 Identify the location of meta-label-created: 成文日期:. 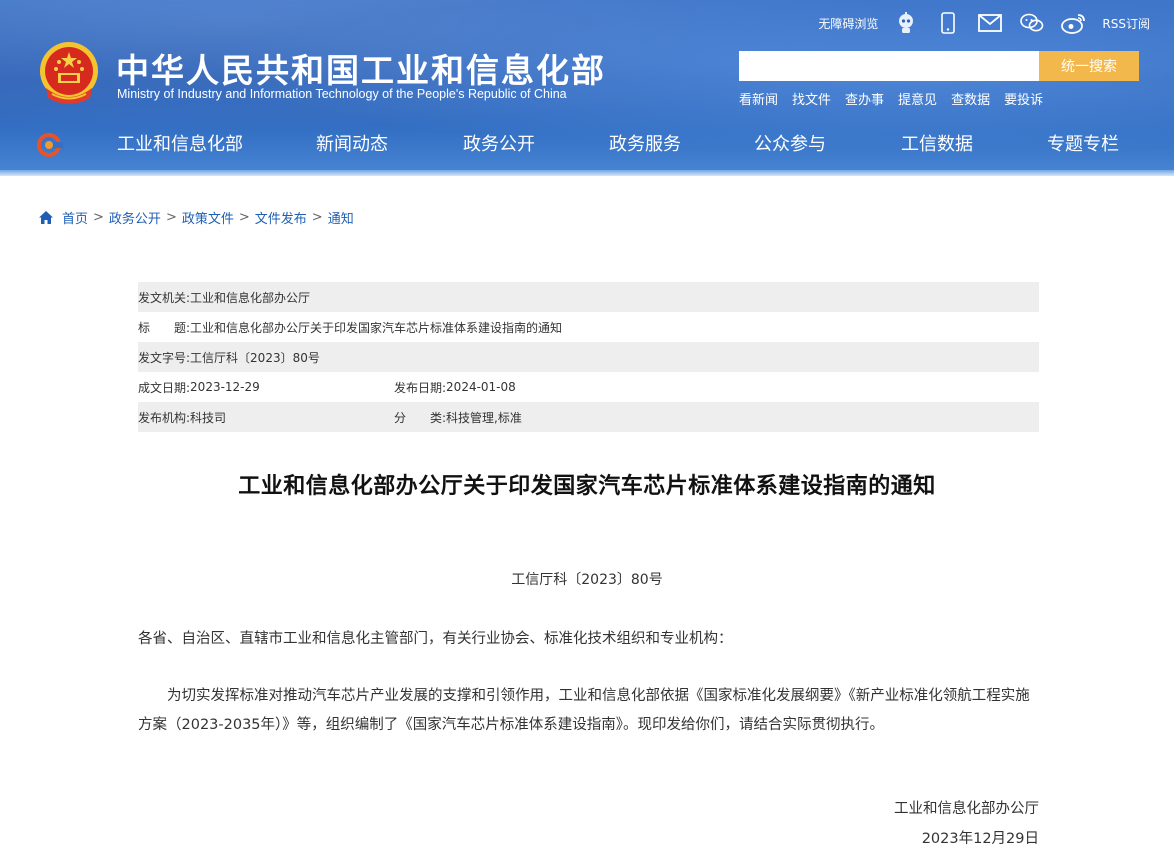
(164, 387).